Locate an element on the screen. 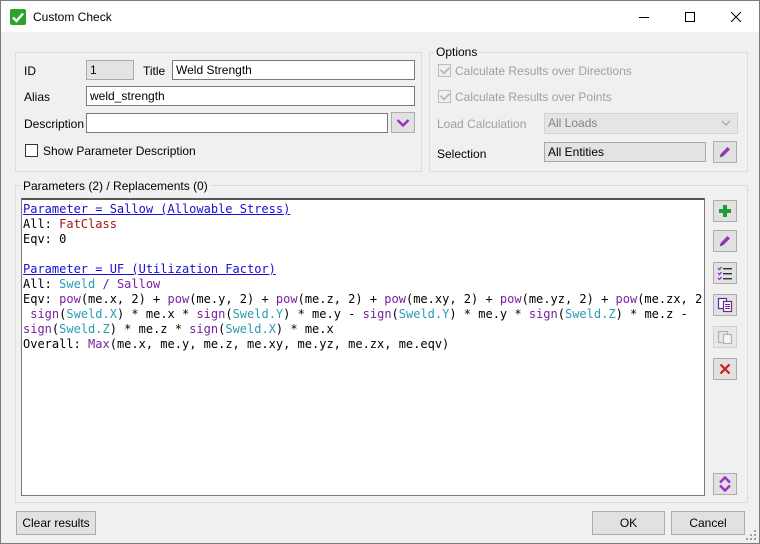 Image resolution: width=760 pixels, height=544 pixels. title-label: Title is located at coordinates (154, 71).